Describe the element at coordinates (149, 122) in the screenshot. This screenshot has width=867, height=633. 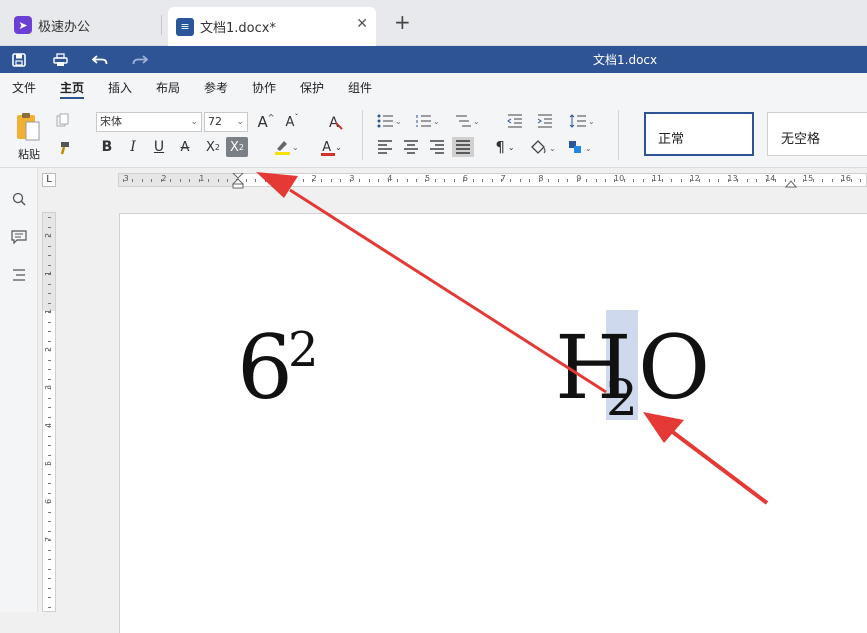
I see `font-name-select: 宋体 ⌄` at that location.